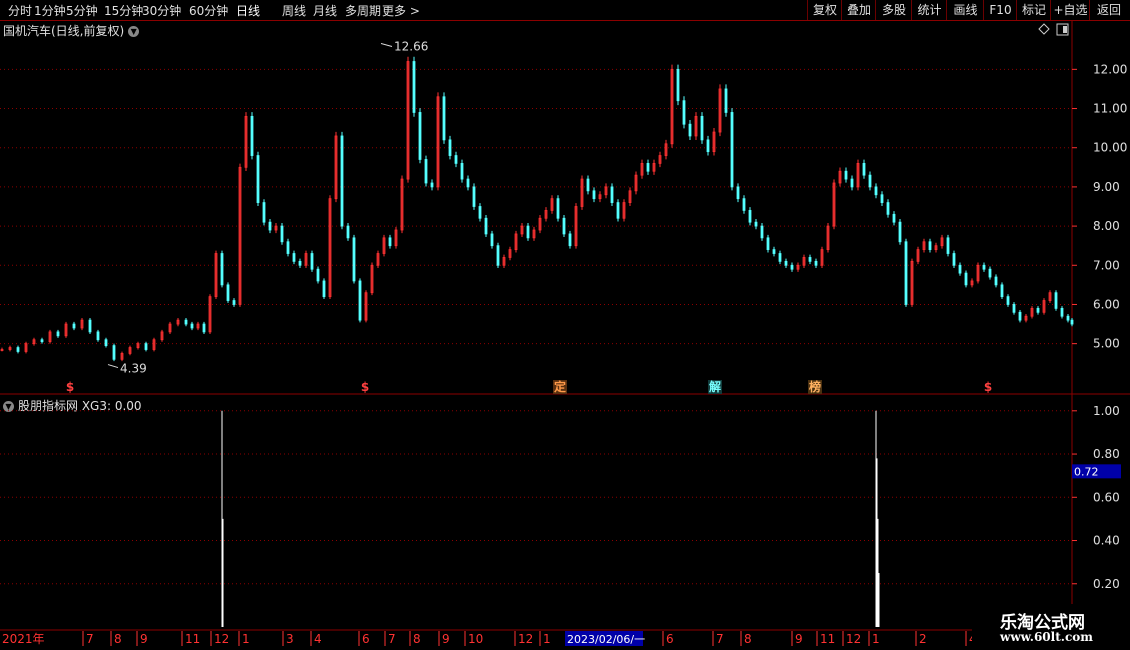 The height and width of the screenshot is (650, 1130). What do you see at coordinates (929, 10) in the screenshot?
I see `toolbar-button-3: 统计` at bounding box center [929, 10].